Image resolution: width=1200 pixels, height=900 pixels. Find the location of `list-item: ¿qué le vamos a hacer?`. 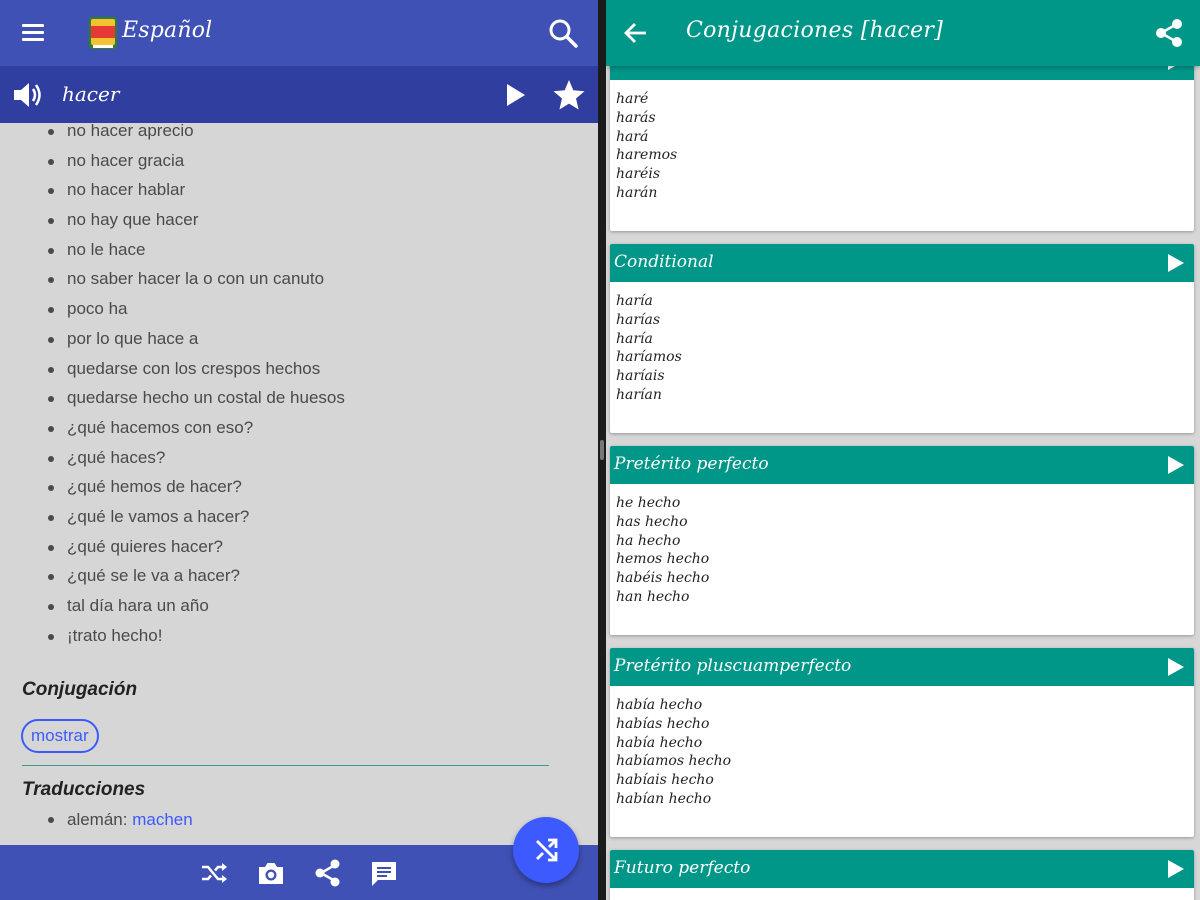

list-item: ¿qué le vamos a hacer? is located at coordinates (299, 517).